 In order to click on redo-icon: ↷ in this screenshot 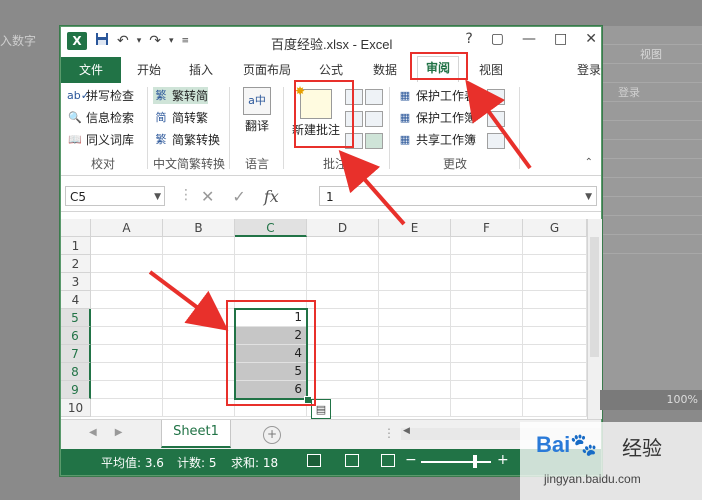, I will do `click(155, 41)`.